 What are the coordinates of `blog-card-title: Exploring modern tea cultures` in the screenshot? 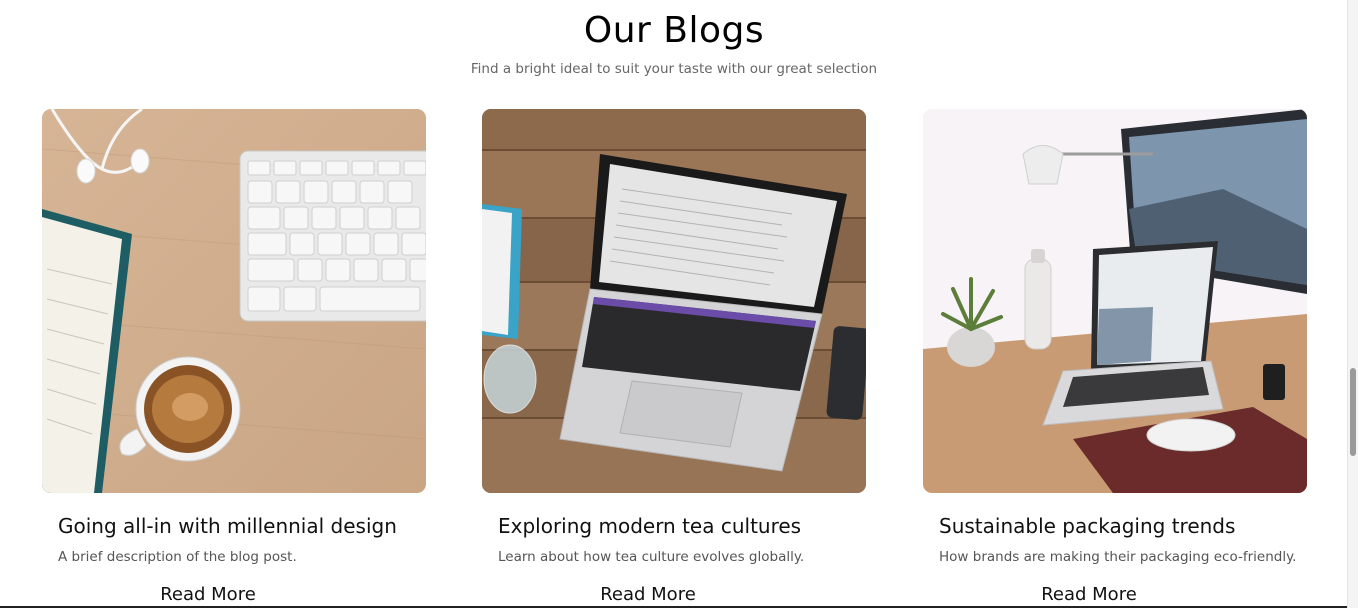 It's located at (650, 526).